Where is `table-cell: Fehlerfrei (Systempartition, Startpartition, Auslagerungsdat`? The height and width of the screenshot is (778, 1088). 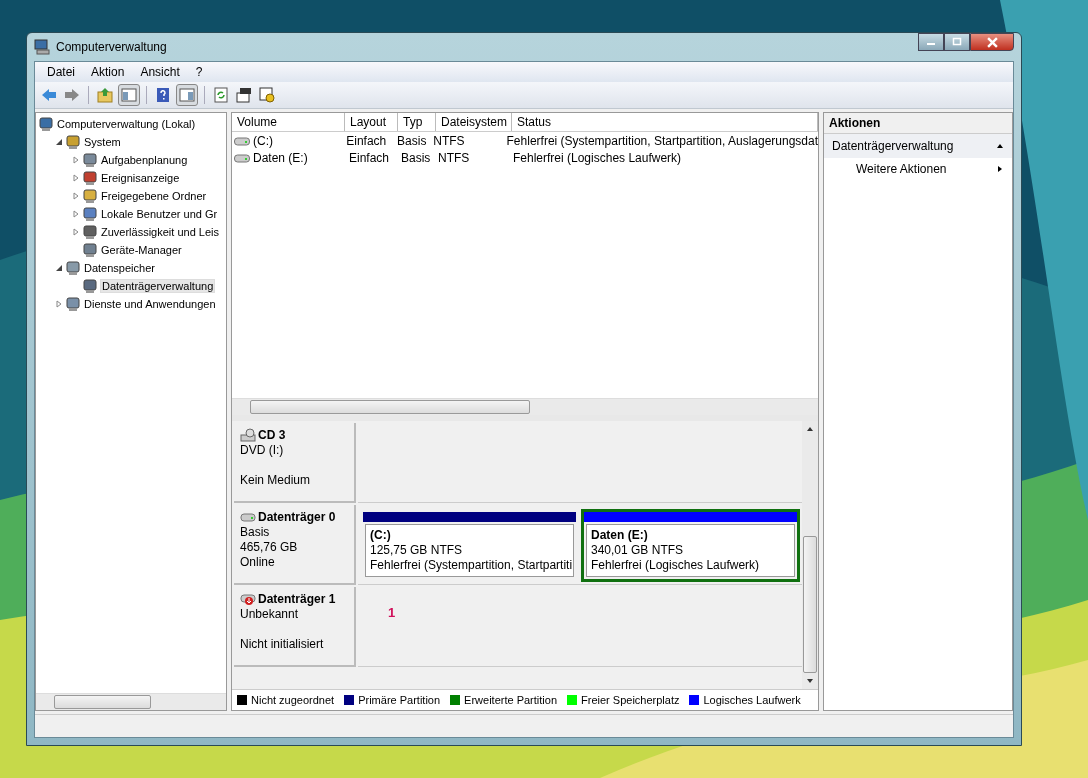 table-cell: Fehlerfrei (Systempartition, Startpartition, Auslagerungsdat is located at coordinates (662, 140).